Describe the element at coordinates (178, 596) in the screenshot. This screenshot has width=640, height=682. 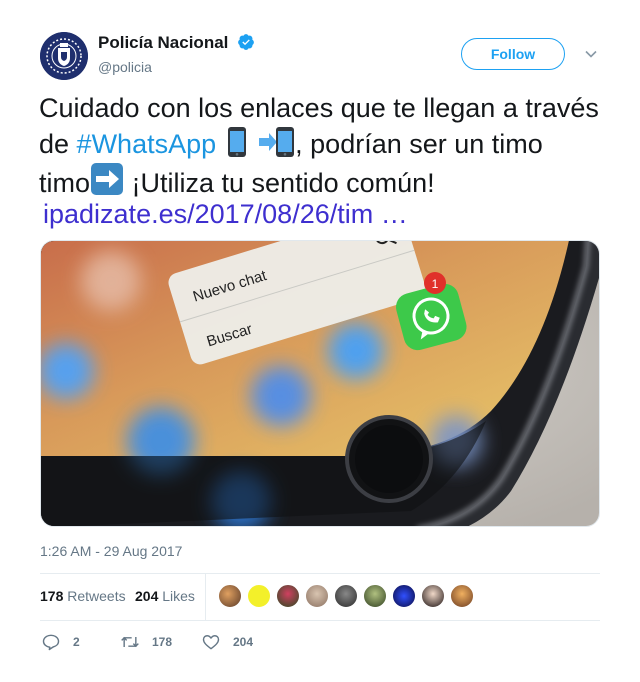
I see `likes-label: Likes` at that location.